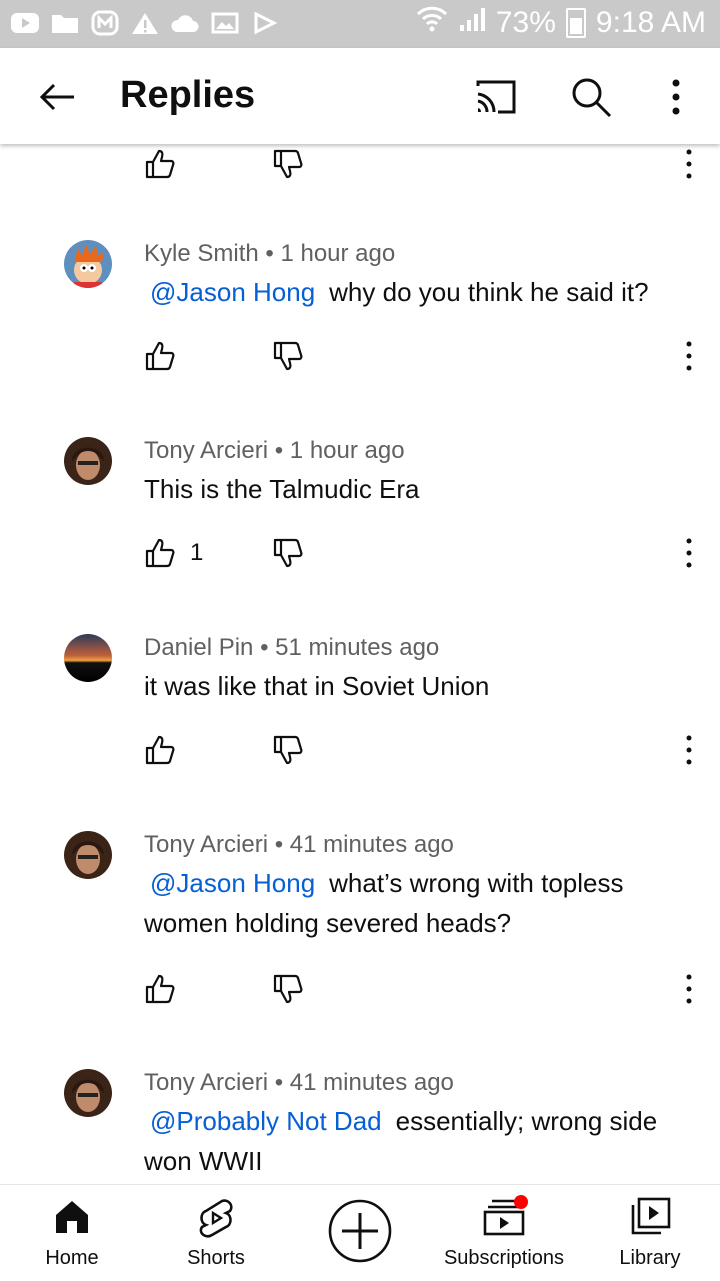 The image size is (720, 1281). I want to click on like-count: 1, so click(197, 552).